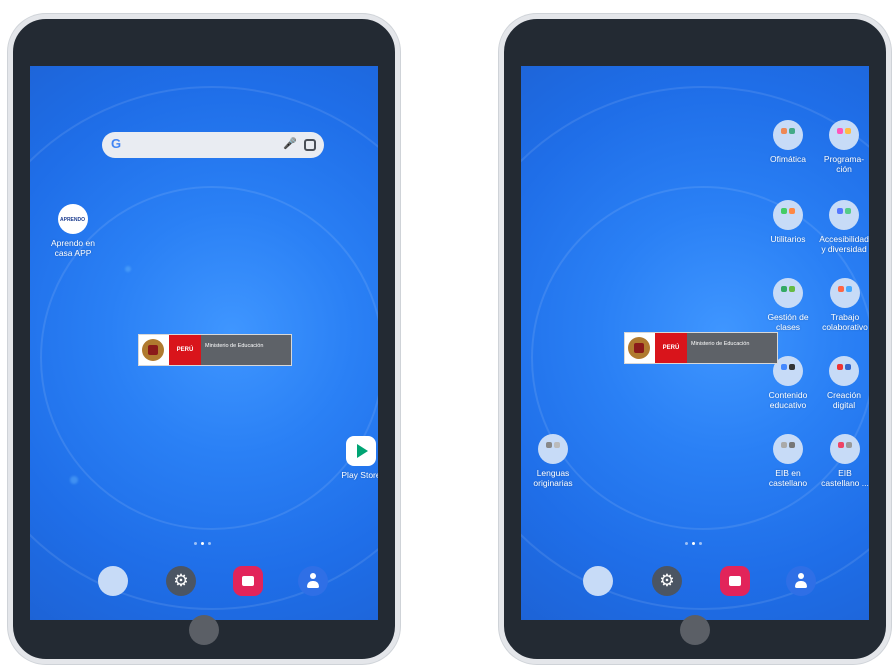  Describe the element at coordinates (844, 244) in the screenshot. I see `folder-label: Accesibilidad y diversidad` at that location.